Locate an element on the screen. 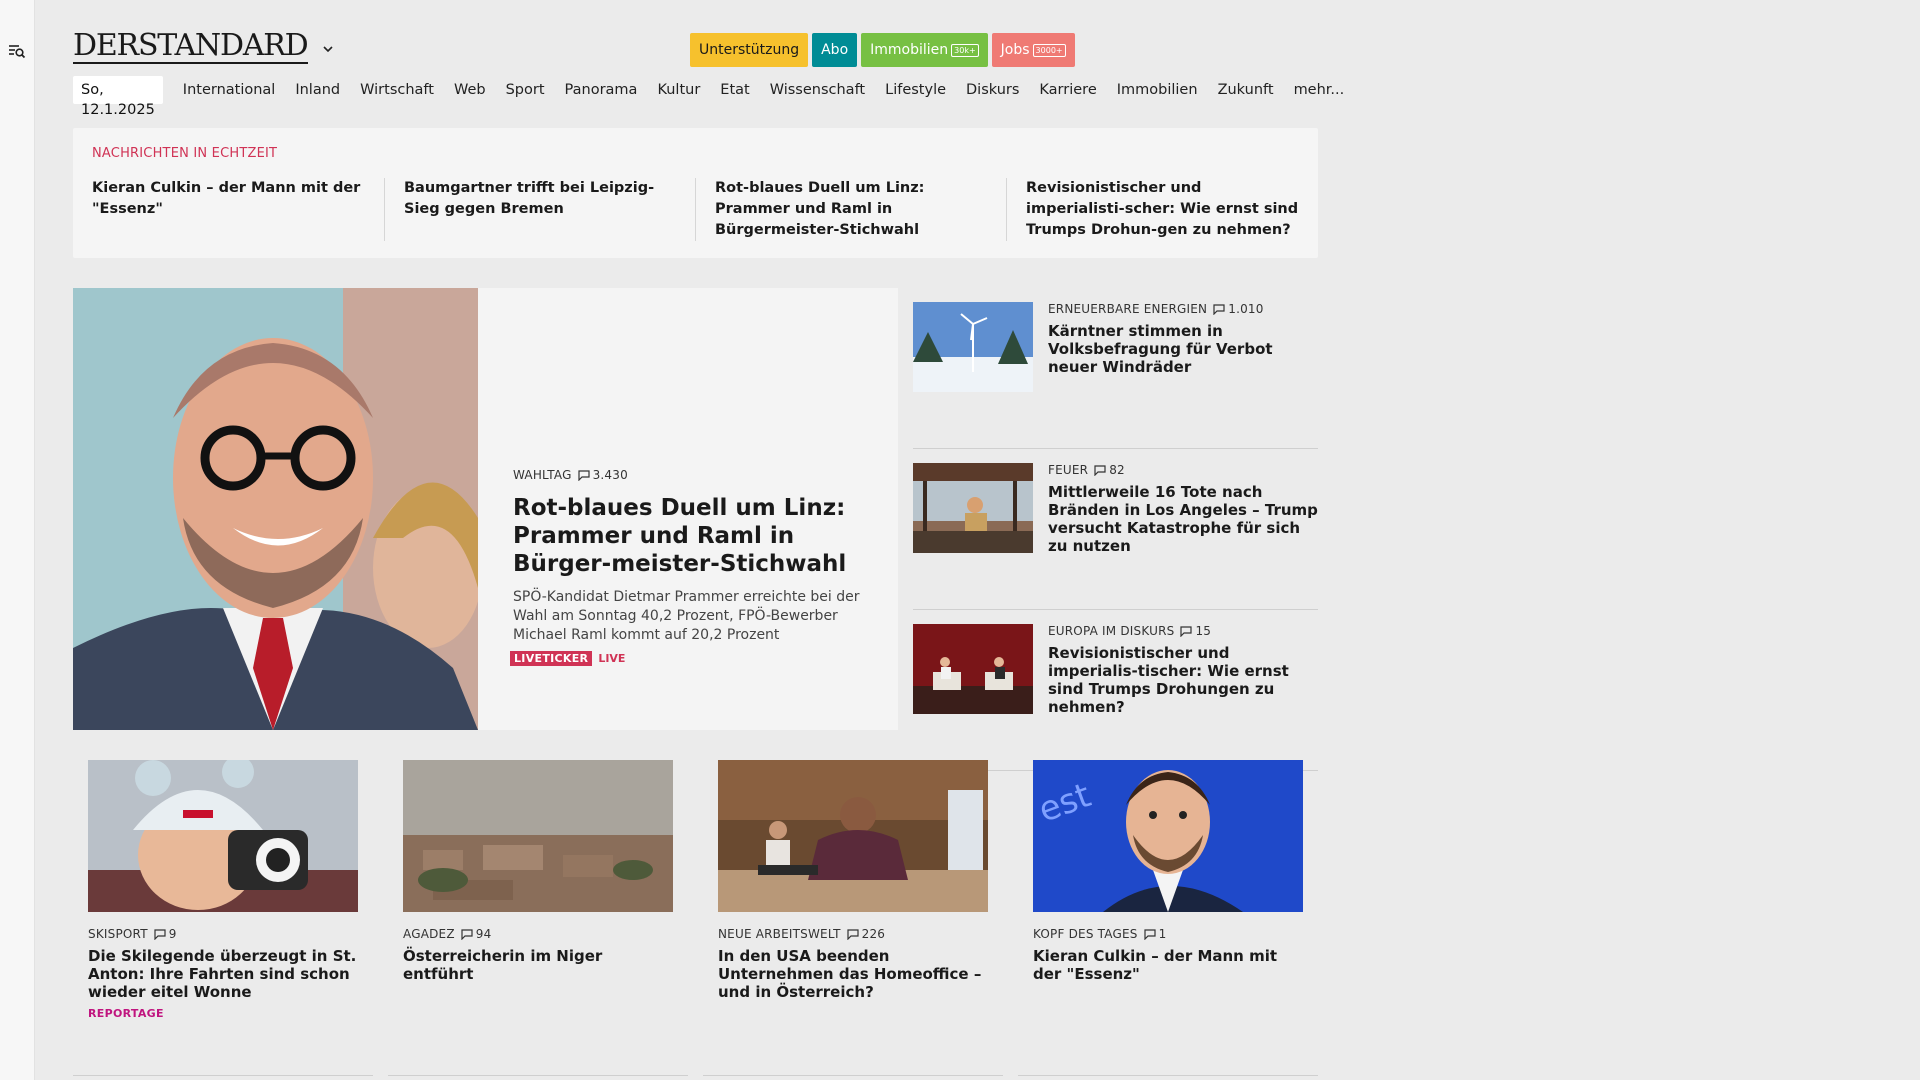  kicker-label: NEUE ARBEITSWELT is located at coordinates (779, 934).